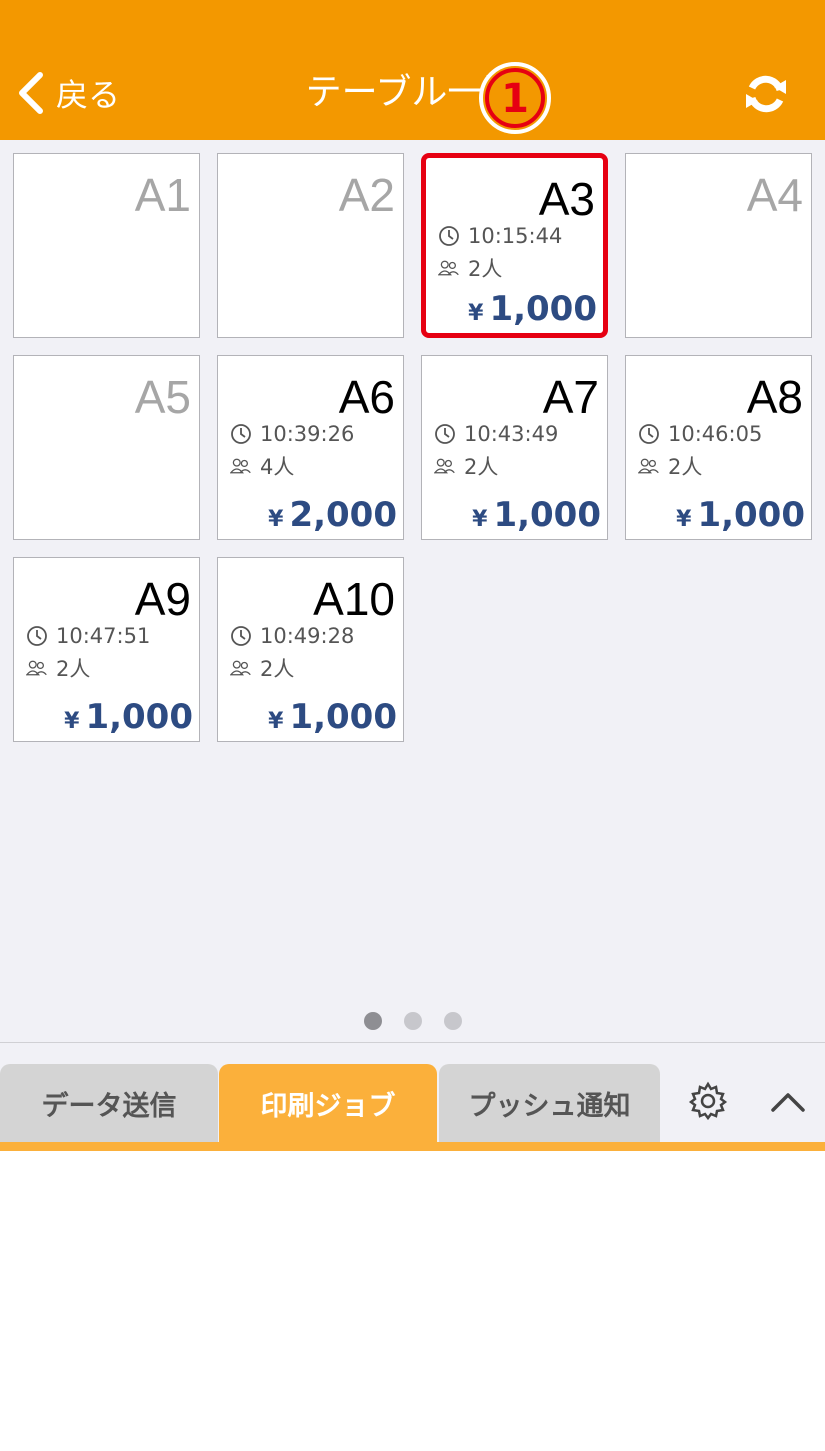  What do you see at coordinates (307, 636) in the screenshot?
I see `time-value: 10:49:28` at bounding box center [307, 636].